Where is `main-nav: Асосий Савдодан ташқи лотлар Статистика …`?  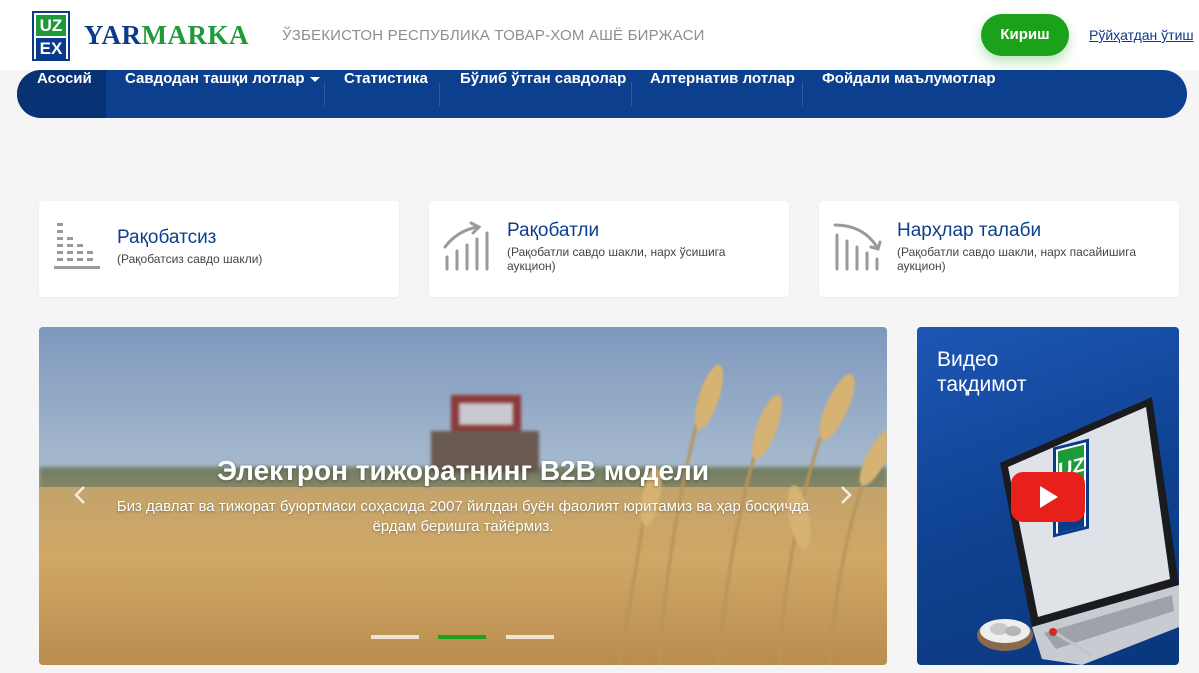
main-nav: Асосий Савдодан ташқи лотлар Статистика … is located at coordinates (602, 94).